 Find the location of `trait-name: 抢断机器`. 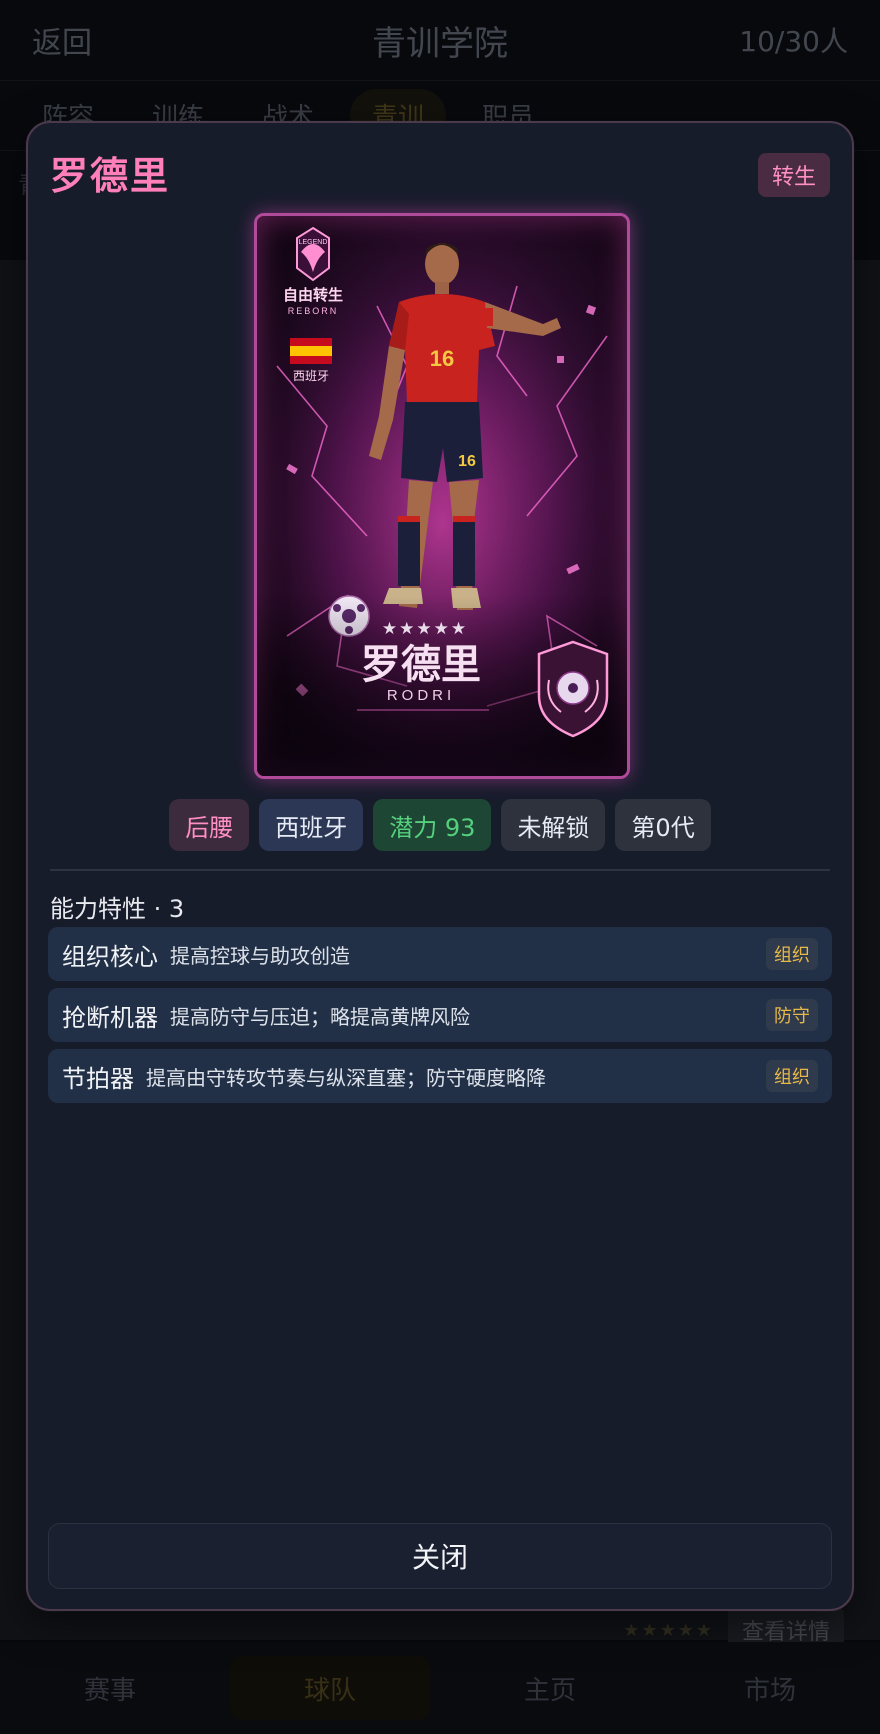

trait-name: 抢断机器 is located at coordinates (110, 1017).